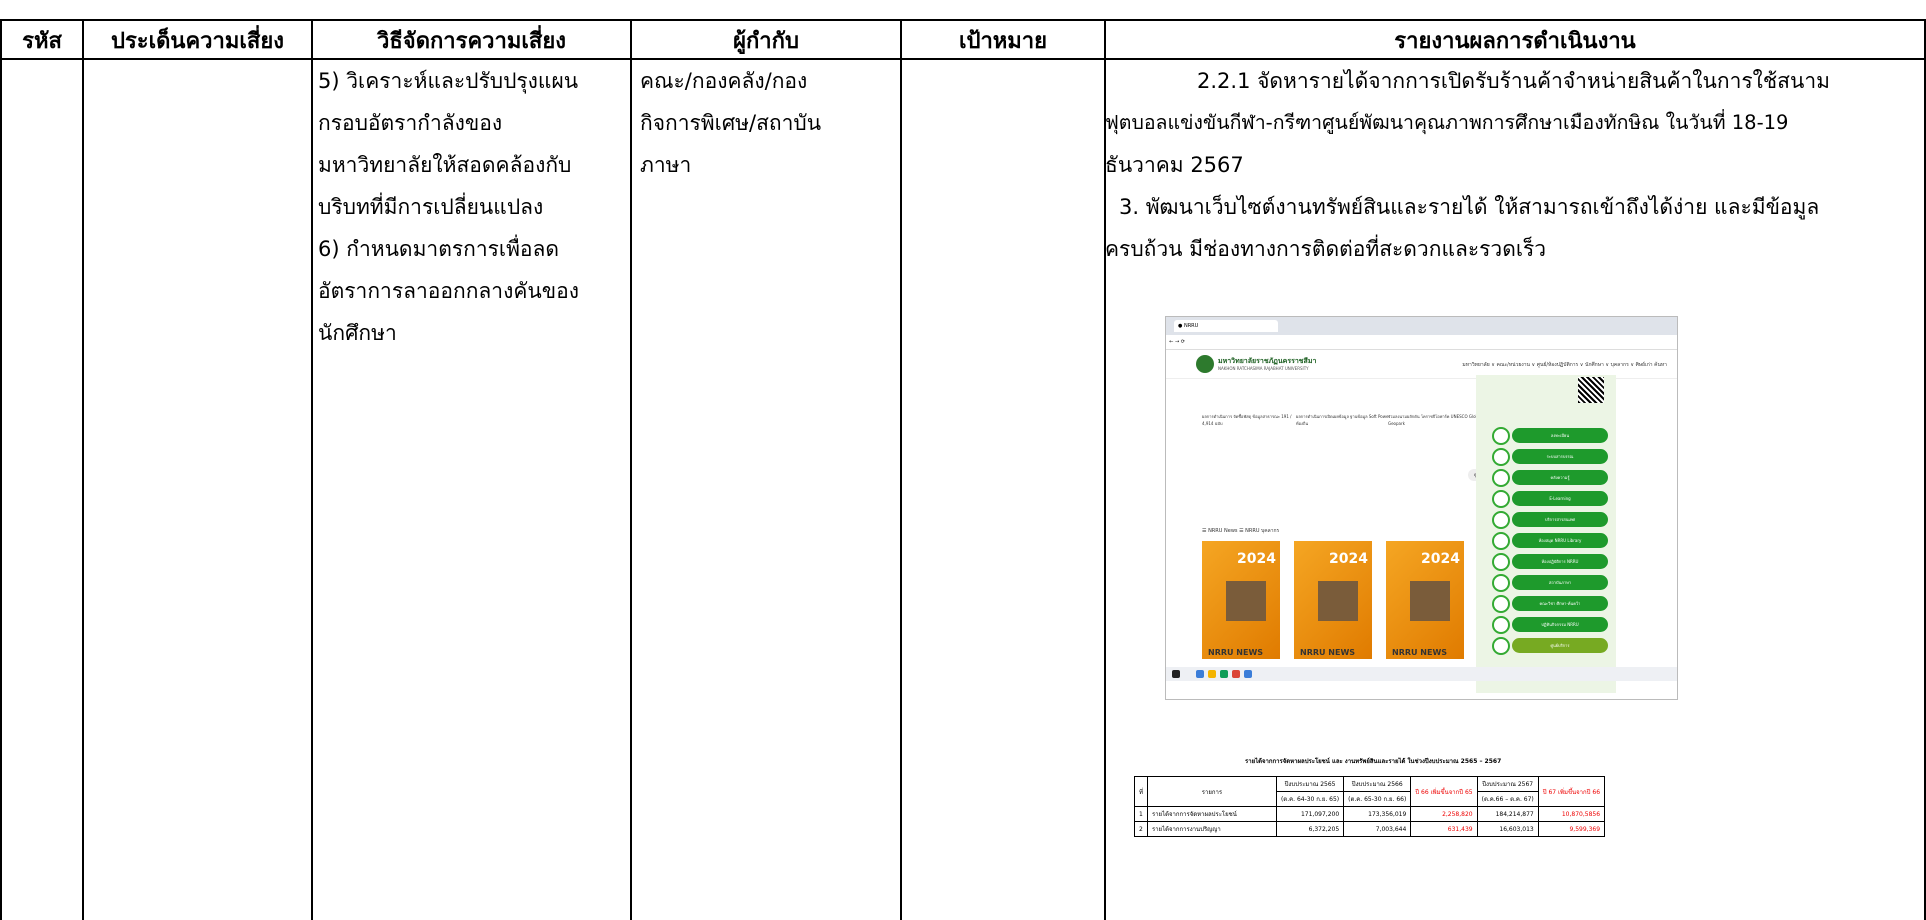 This screenshot has width=1926, height=920. I want to click on cell: รายได้จากการงานปริญญา, so click(1211, 829).